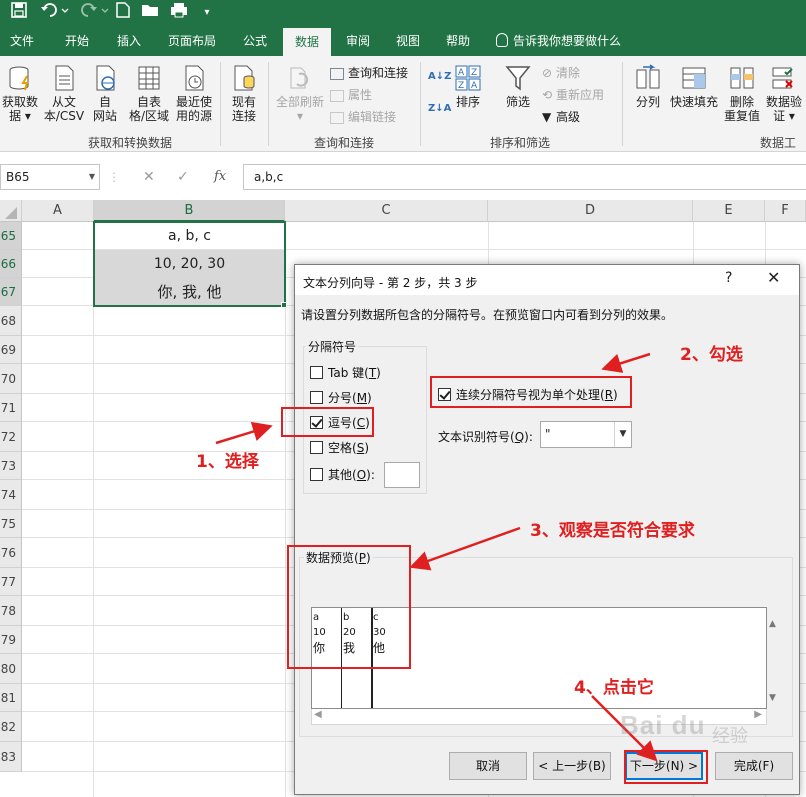 The image size is (806, 797). I want to click on tab-view: 视图, so click(408, 41).